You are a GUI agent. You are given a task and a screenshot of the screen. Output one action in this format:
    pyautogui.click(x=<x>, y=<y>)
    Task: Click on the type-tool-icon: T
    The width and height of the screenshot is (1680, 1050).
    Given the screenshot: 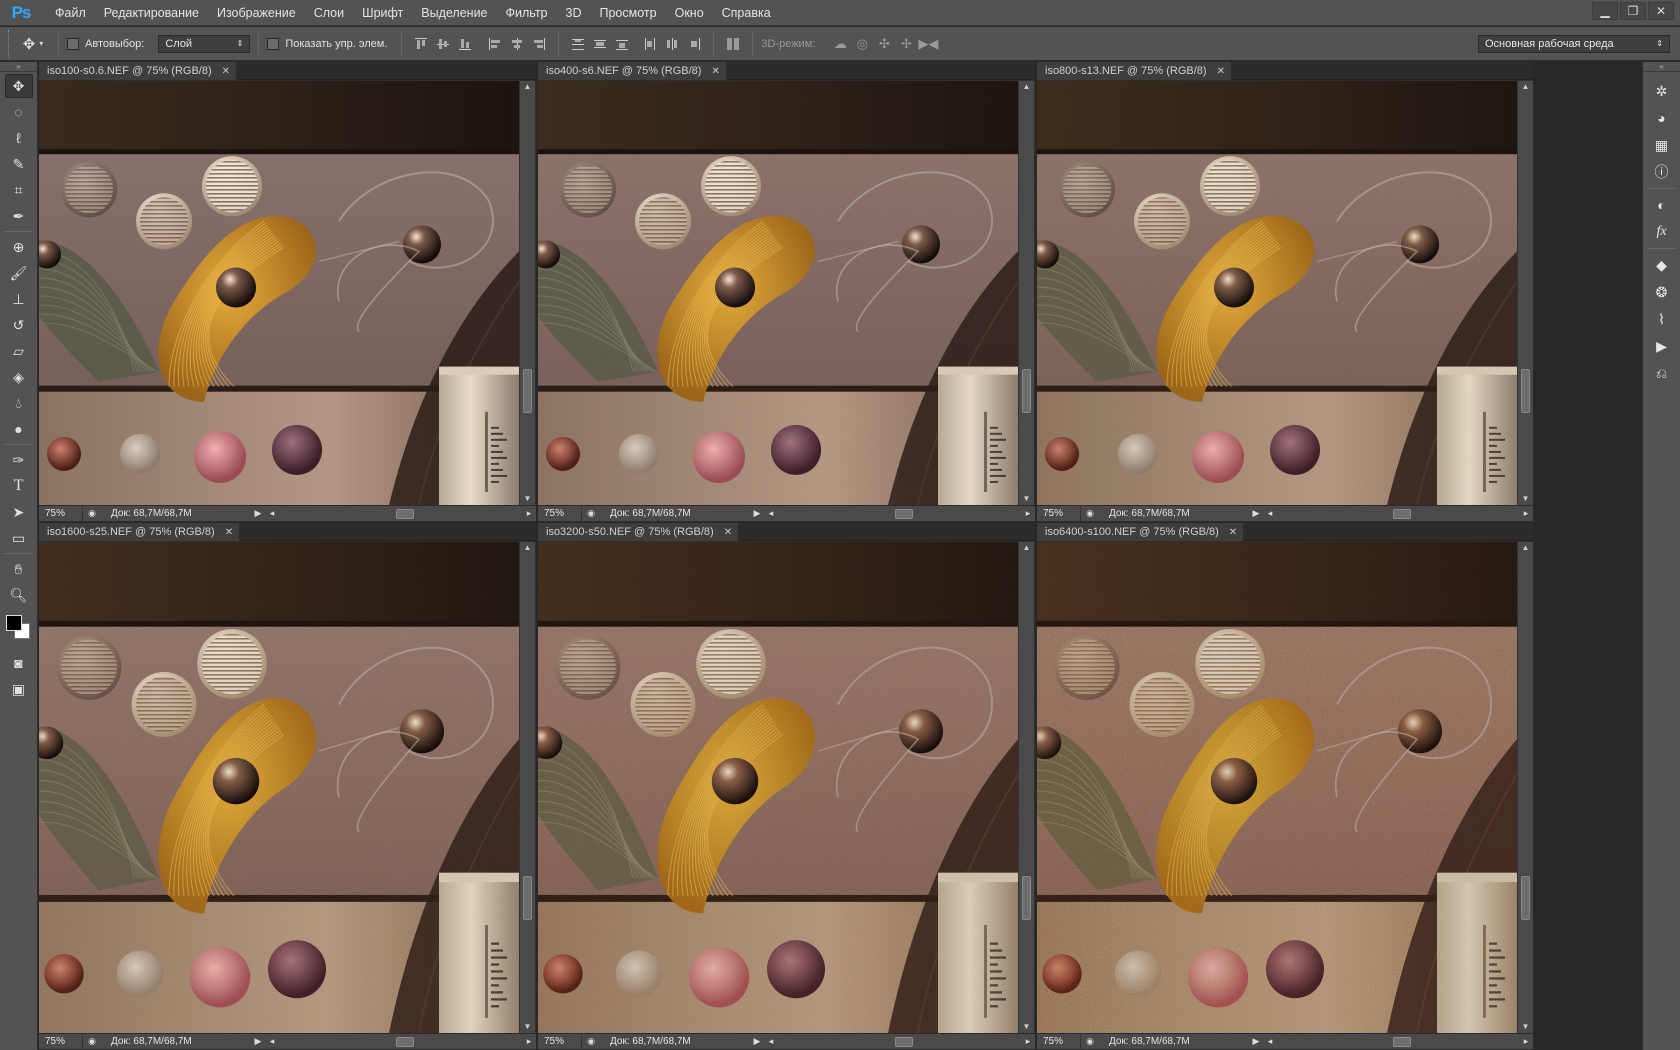 What is the action you would take?
    pyautogui.click(x=19, y=486)
    